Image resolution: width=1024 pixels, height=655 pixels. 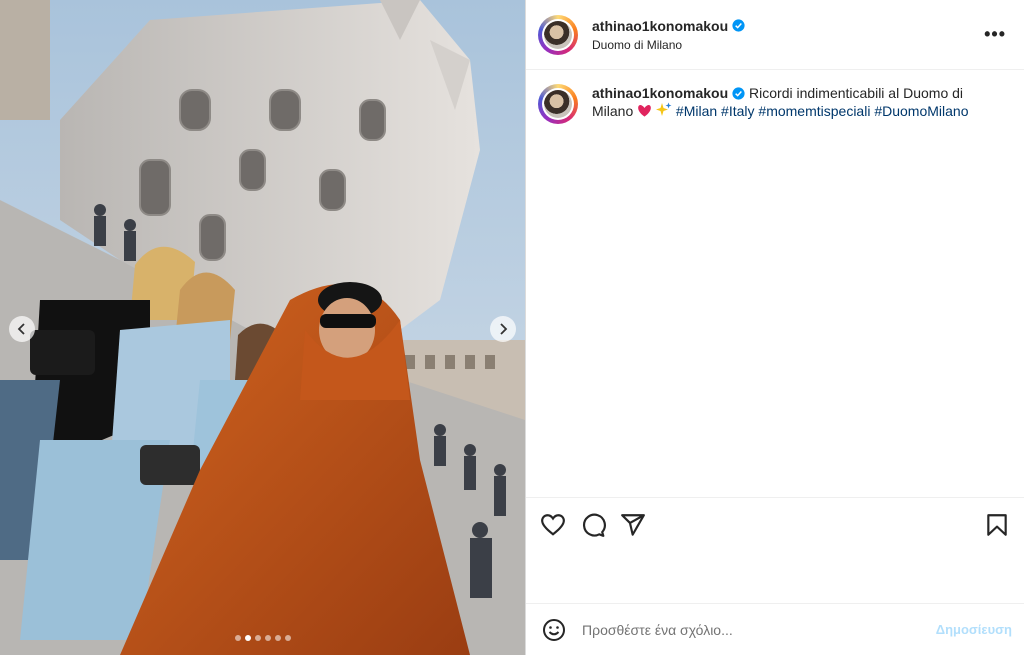 What do you see at coordinates (775, 35) in the screenshot?
I see `post-header: athinao1konomakou Duomo di Milano •••` at bounding box center [775, 35].